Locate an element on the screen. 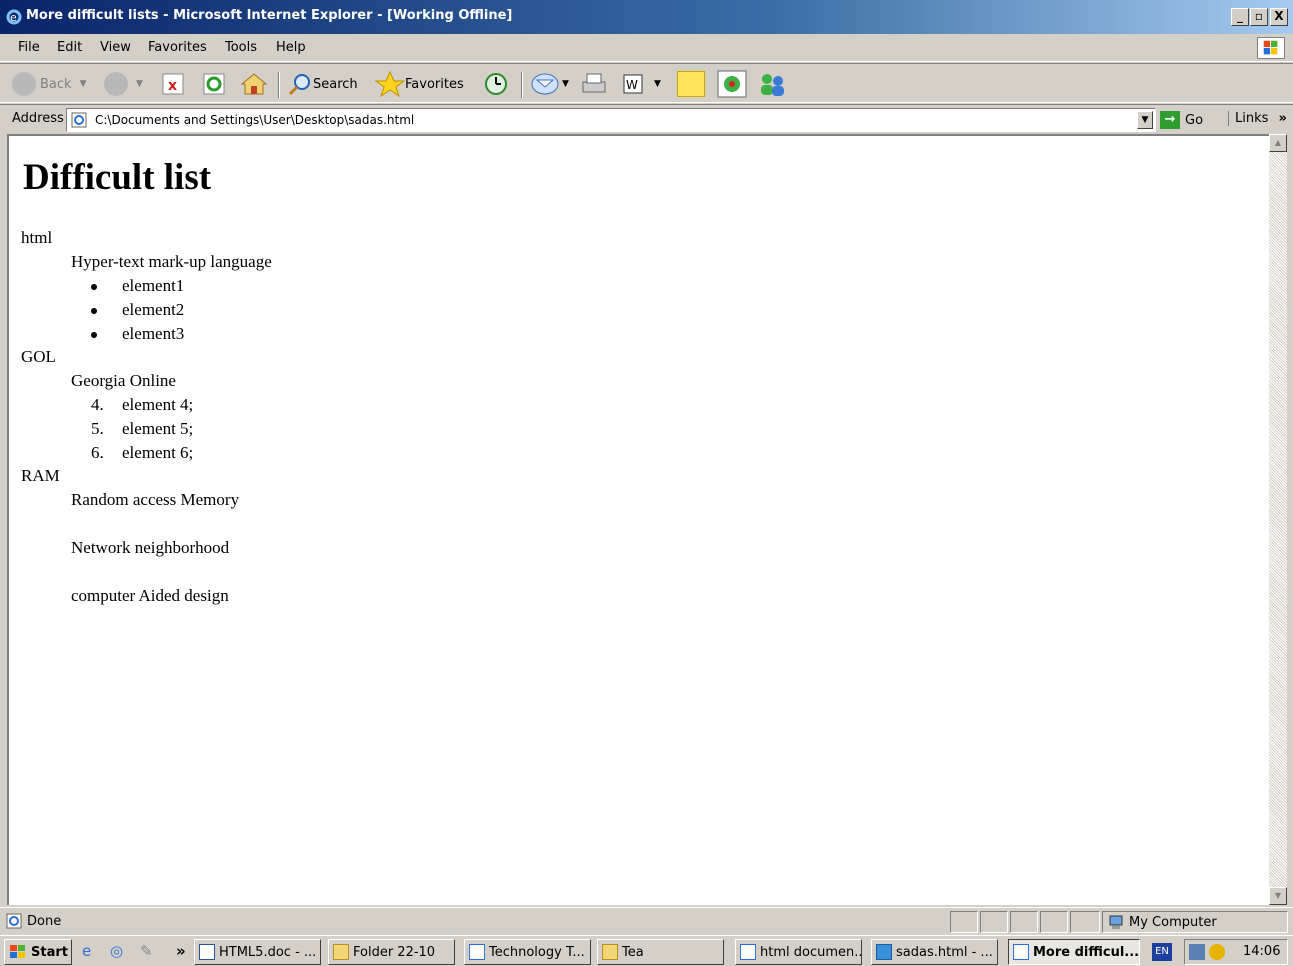 Image resolution: width=1293 pixels, height=966 pixels. my-computer-icon is located at coordinates (1116, 922).